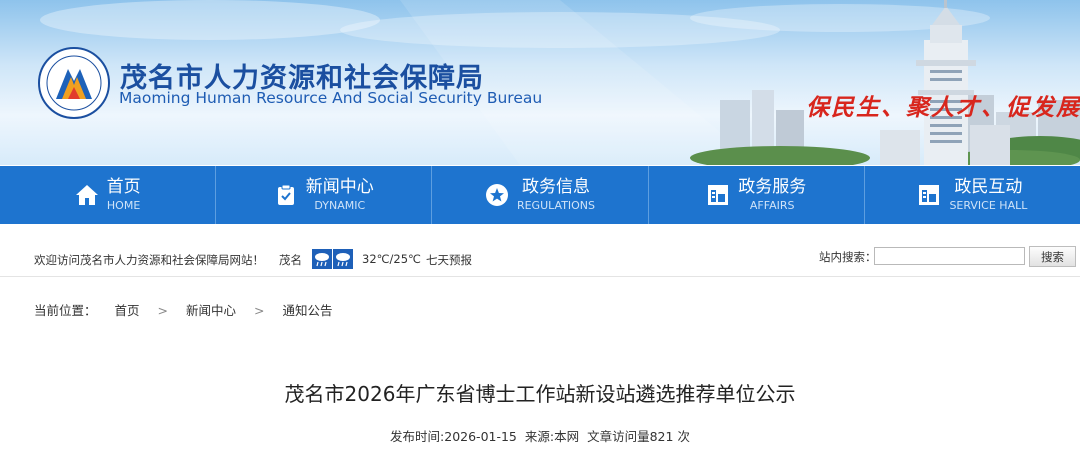  I want to click on welcome-text: 欢迎访问茂名市人力资源和社会保障局网站！, so click(149, 260).